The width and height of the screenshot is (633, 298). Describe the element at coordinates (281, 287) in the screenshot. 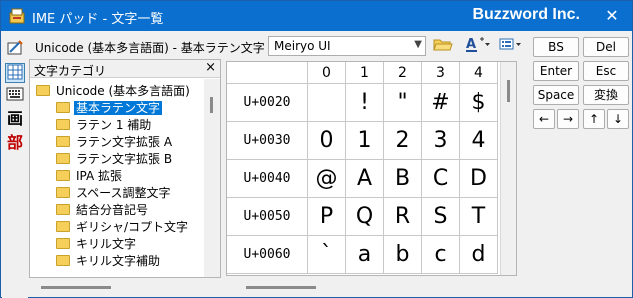

I see `grid-horizontal-scroll-thumb` at that location.